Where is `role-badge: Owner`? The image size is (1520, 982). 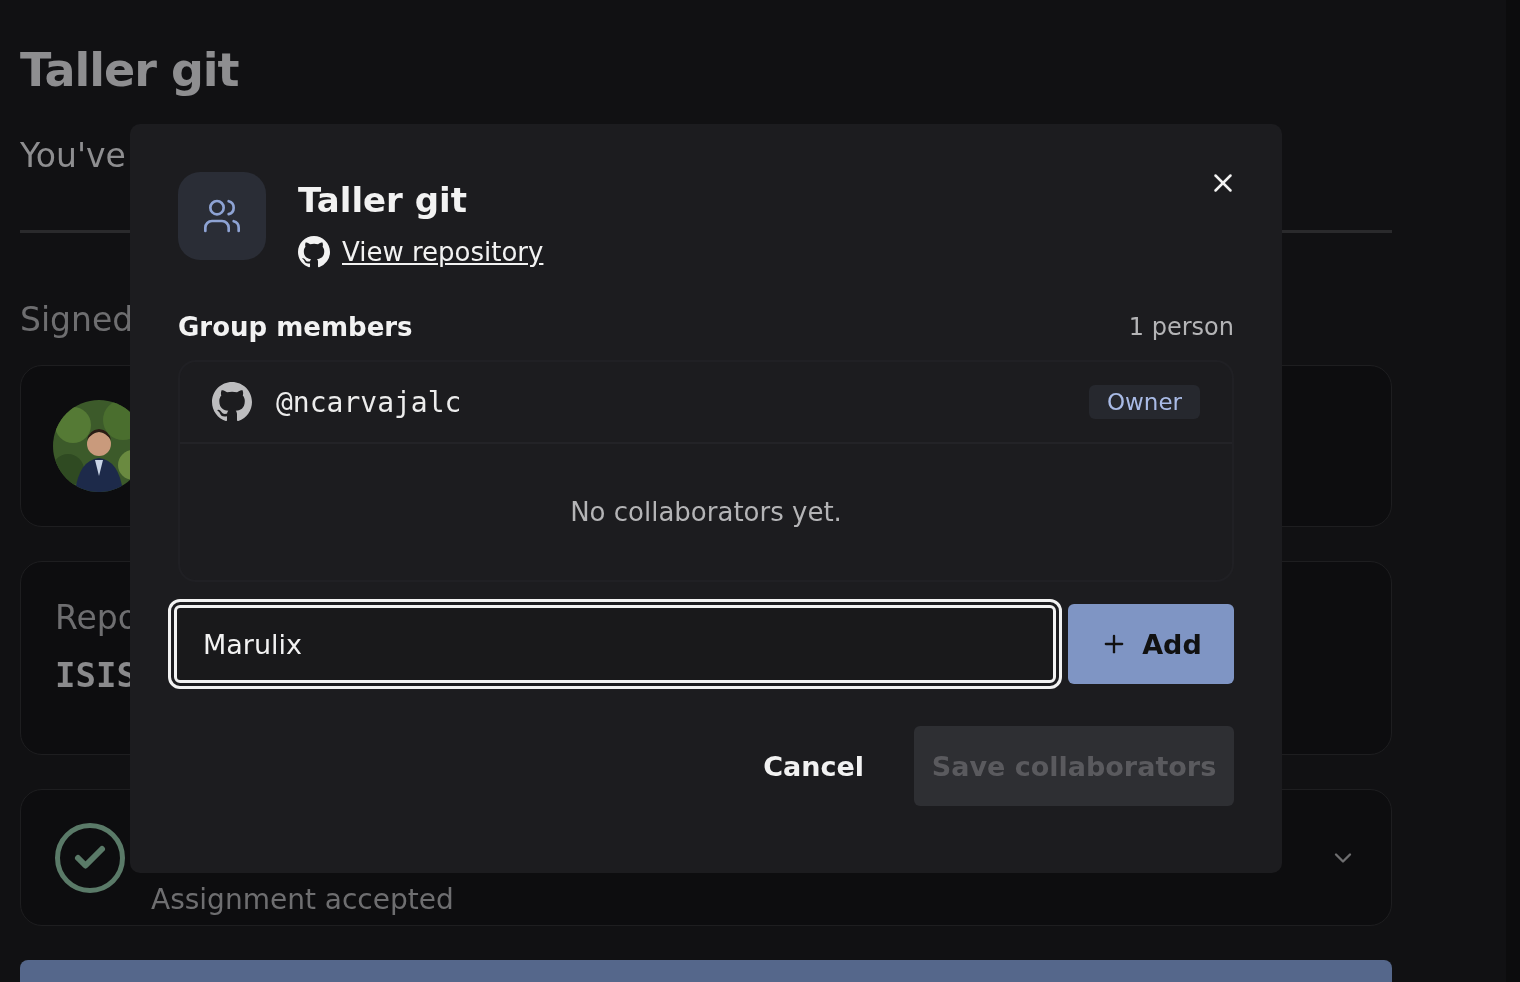 role-badge: Owner is located at coordinates (1144, 402).